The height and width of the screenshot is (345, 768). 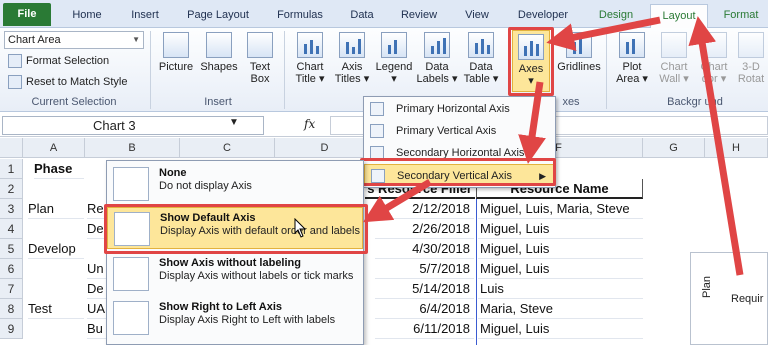 I want to click on arrow-to-layout-tab, so click(x=716, y=146).